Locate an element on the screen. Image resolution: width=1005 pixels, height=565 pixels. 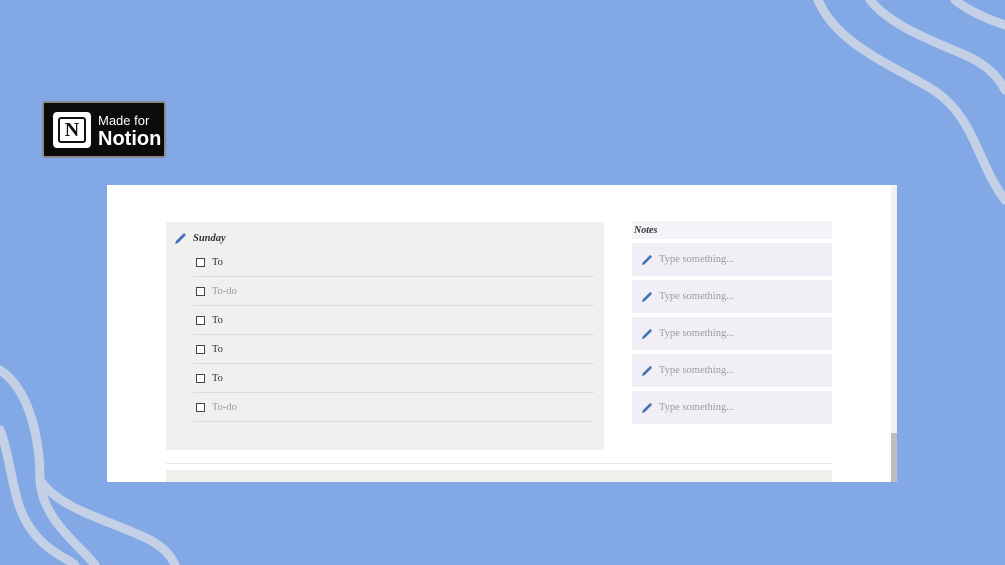
notes-title: Notes is located at coordinates (732, 230).